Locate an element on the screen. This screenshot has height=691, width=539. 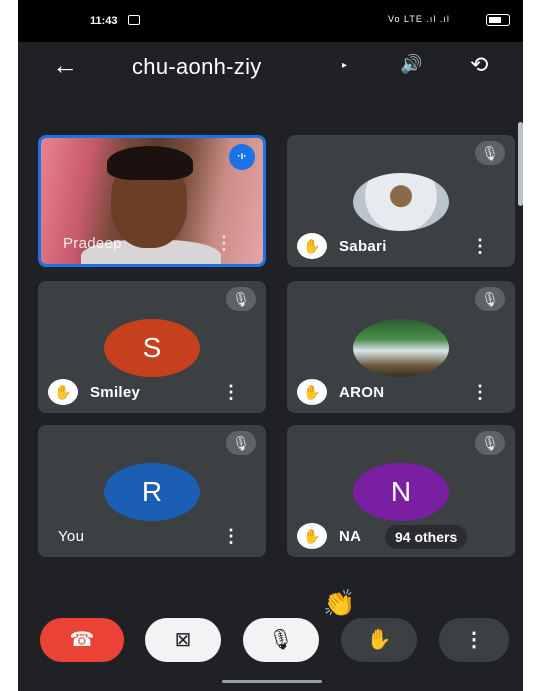
call-header: ← chu-aonh-ziy ▸ 🔊 ⟲ is located at coordinates (270, 67).